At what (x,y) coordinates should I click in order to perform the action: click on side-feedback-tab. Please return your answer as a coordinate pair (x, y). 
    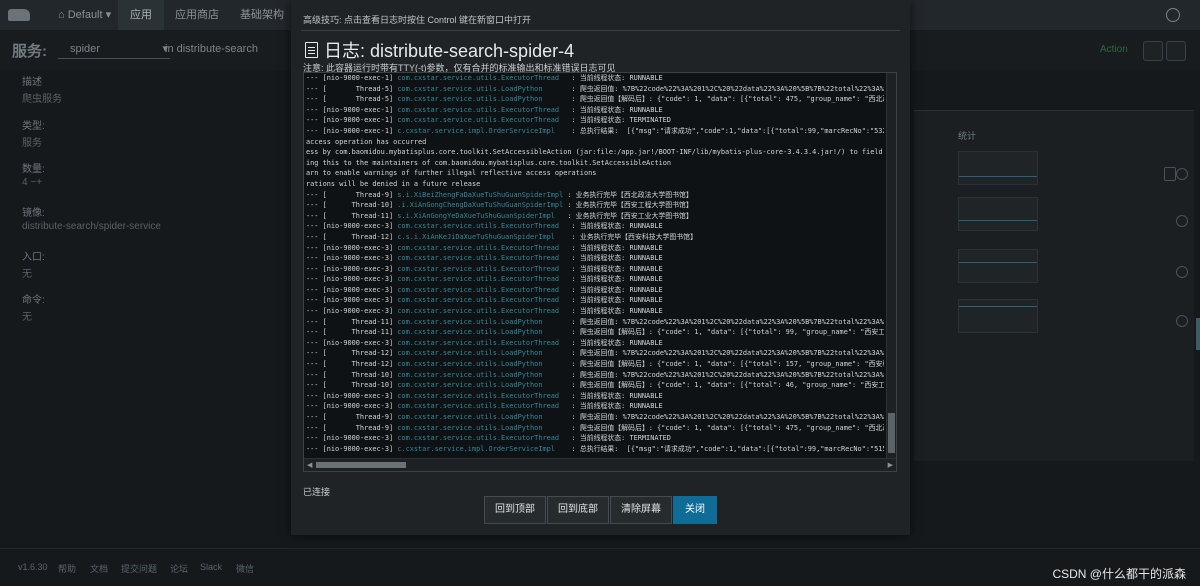
    Looking at the image, I should click on (1198, 334).